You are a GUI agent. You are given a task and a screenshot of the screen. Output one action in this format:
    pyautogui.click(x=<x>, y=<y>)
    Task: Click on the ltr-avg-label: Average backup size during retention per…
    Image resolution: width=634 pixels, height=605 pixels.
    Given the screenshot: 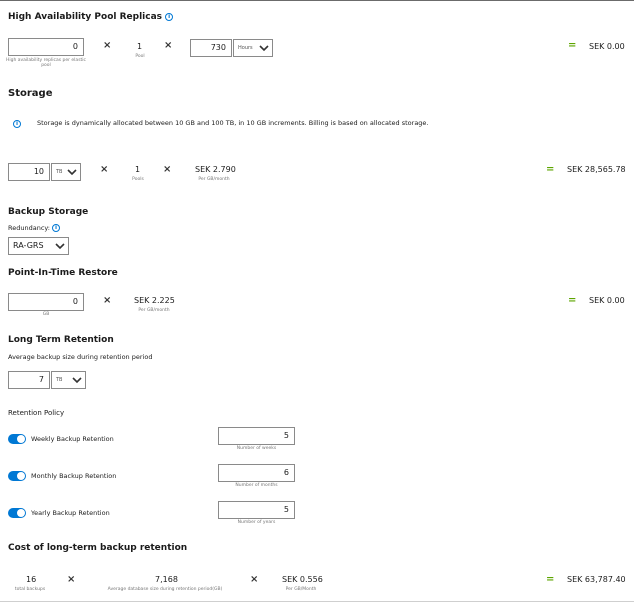 What is the action you would take?
    pyautogui.click(x=80, y=357)
    